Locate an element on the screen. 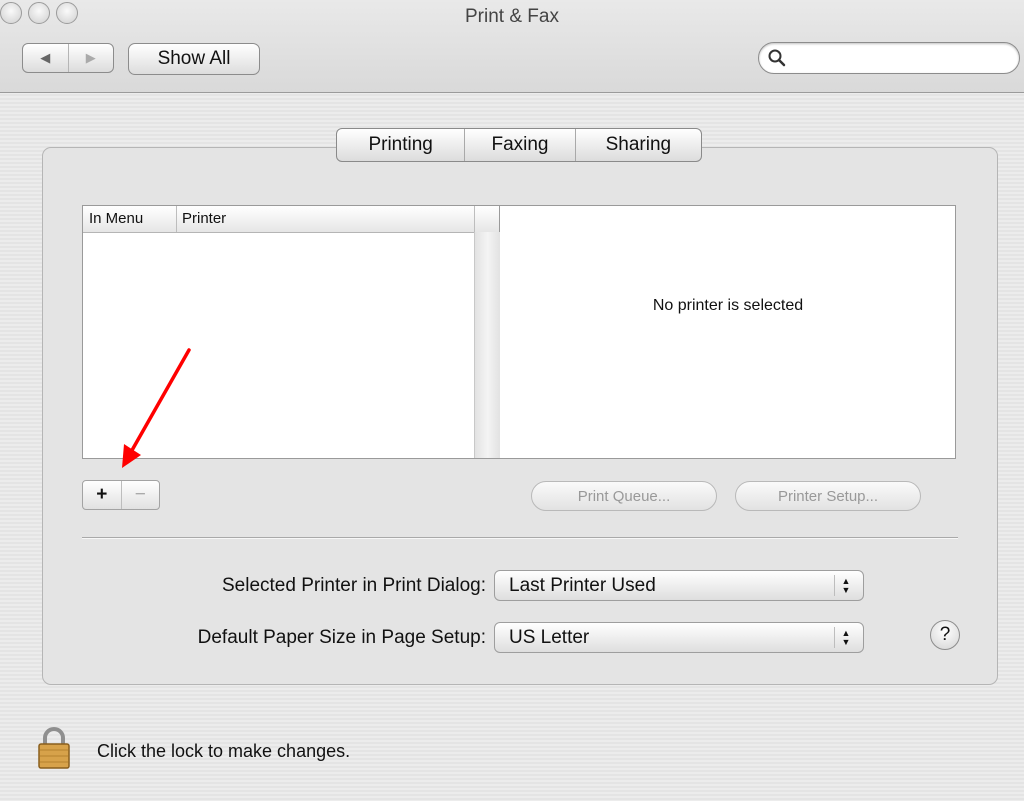  show-all-button: Show All is located at coordinates (194, 59).